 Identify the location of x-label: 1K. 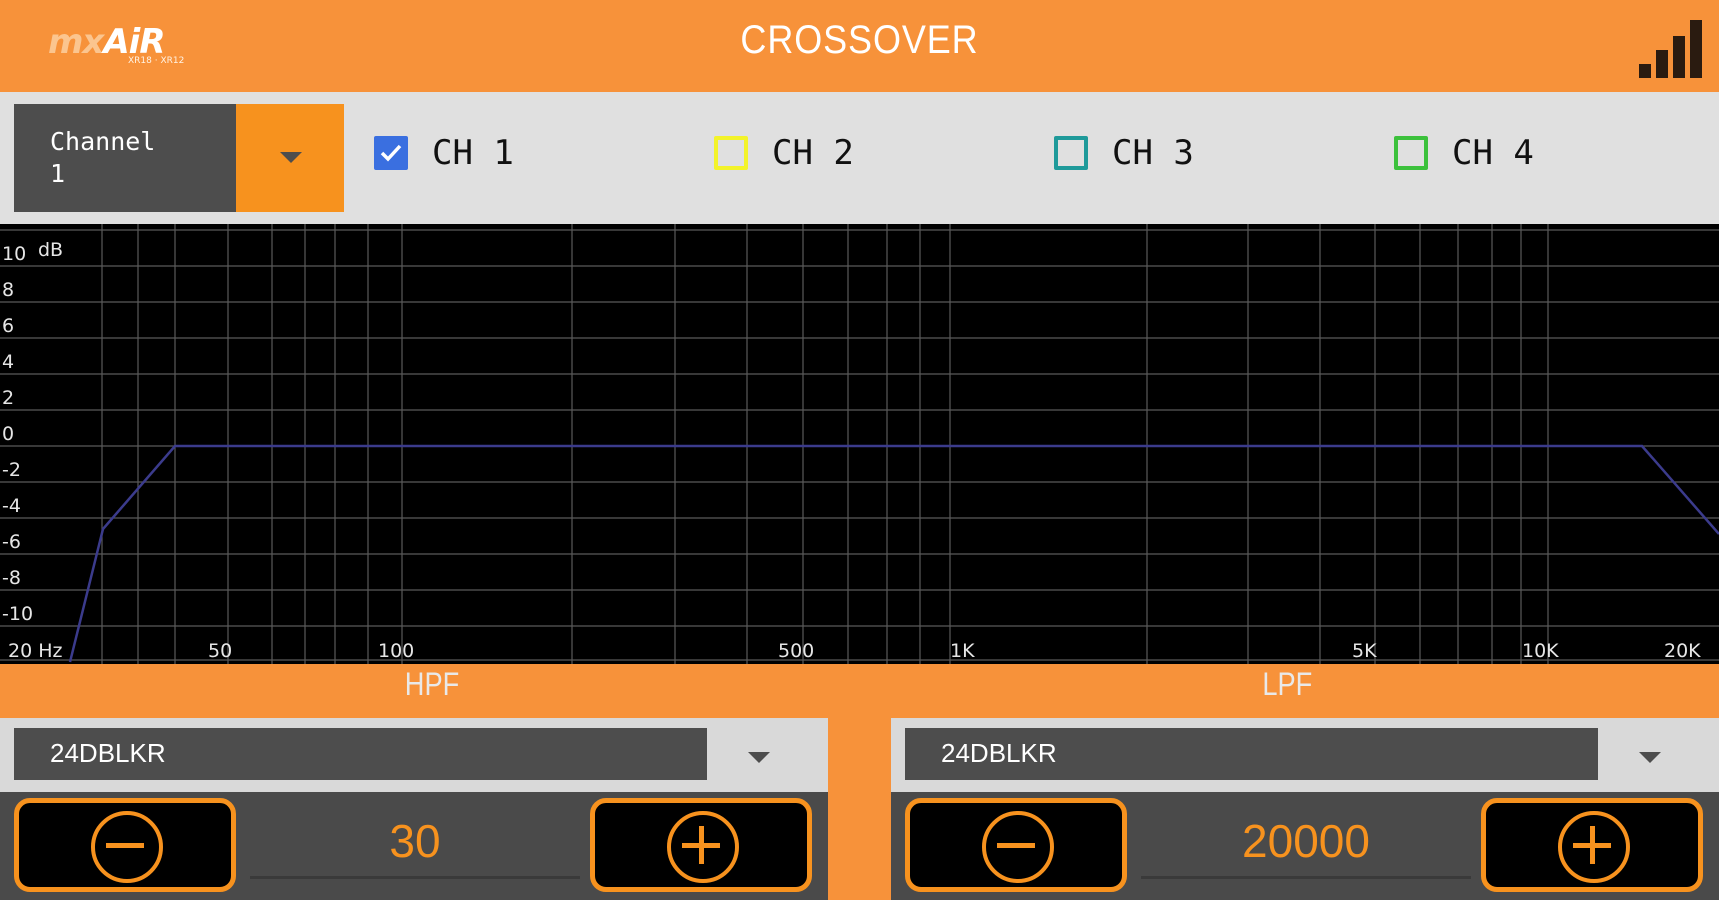
(962, 651).